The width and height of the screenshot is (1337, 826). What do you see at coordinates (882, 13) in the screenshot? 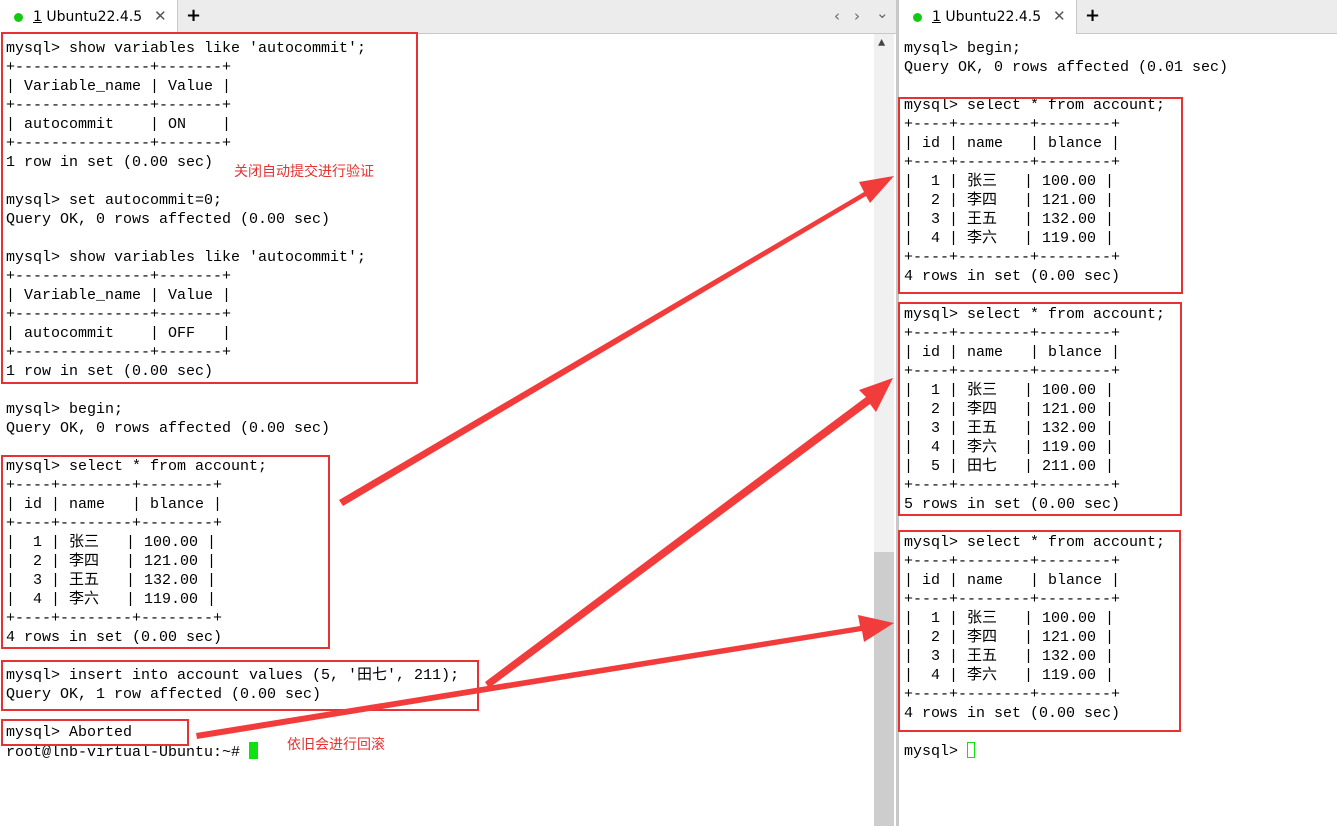
I see `chevron-down-icon: ⌄` at bounding box center [882, 13].